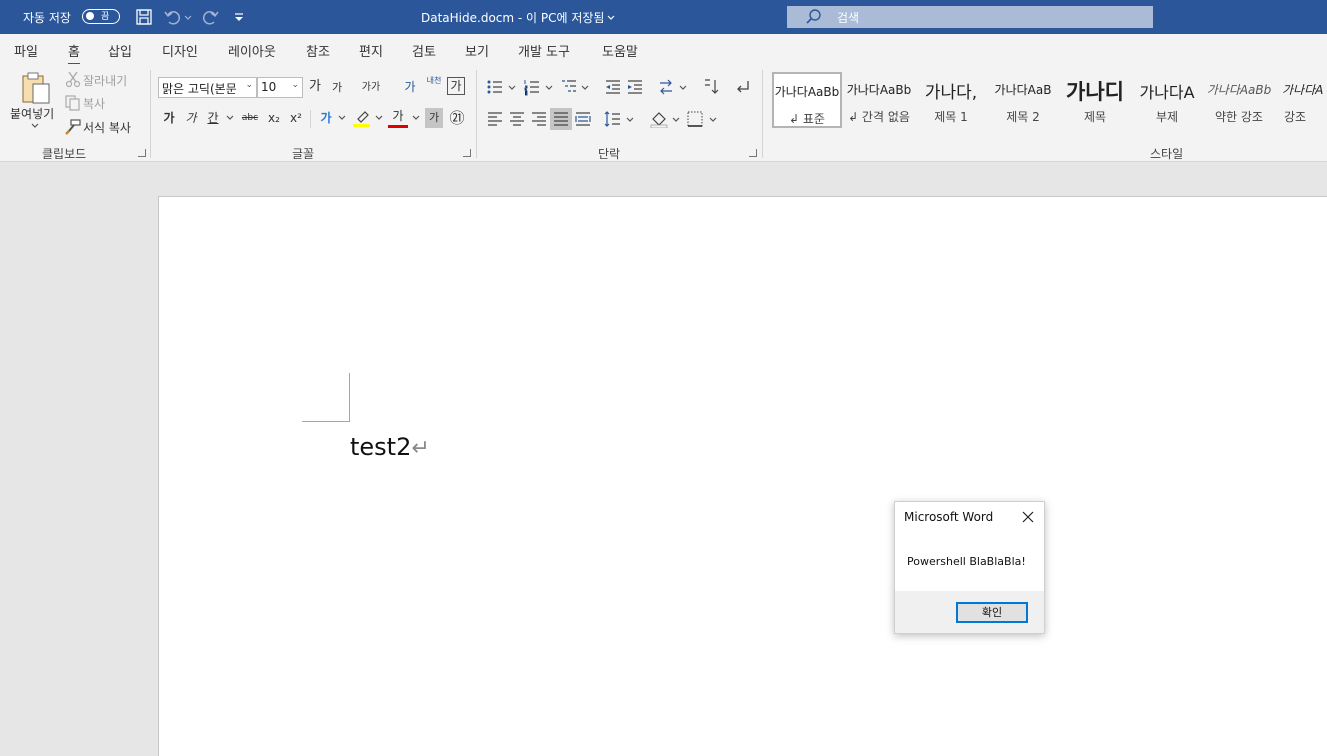 The image size is (1327, 756). Describe the element at coordinates (296, 118) in the screenshot. I see `superscript-button: x²` at that location.